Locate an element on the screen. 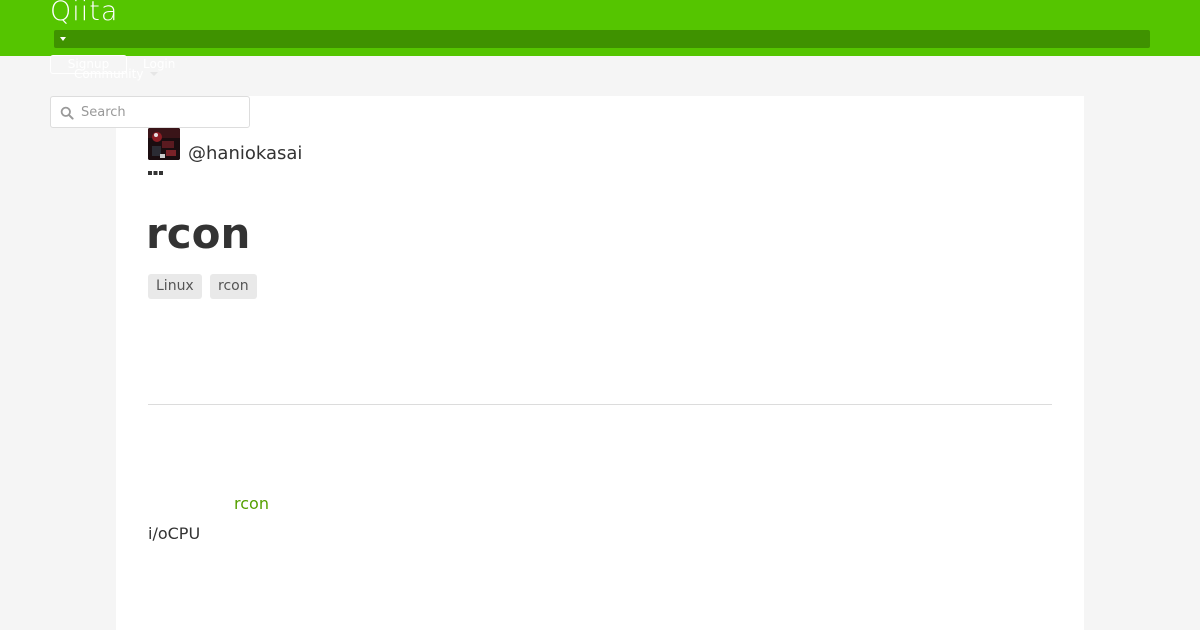  content-divider is located at coordinates (600, 404).